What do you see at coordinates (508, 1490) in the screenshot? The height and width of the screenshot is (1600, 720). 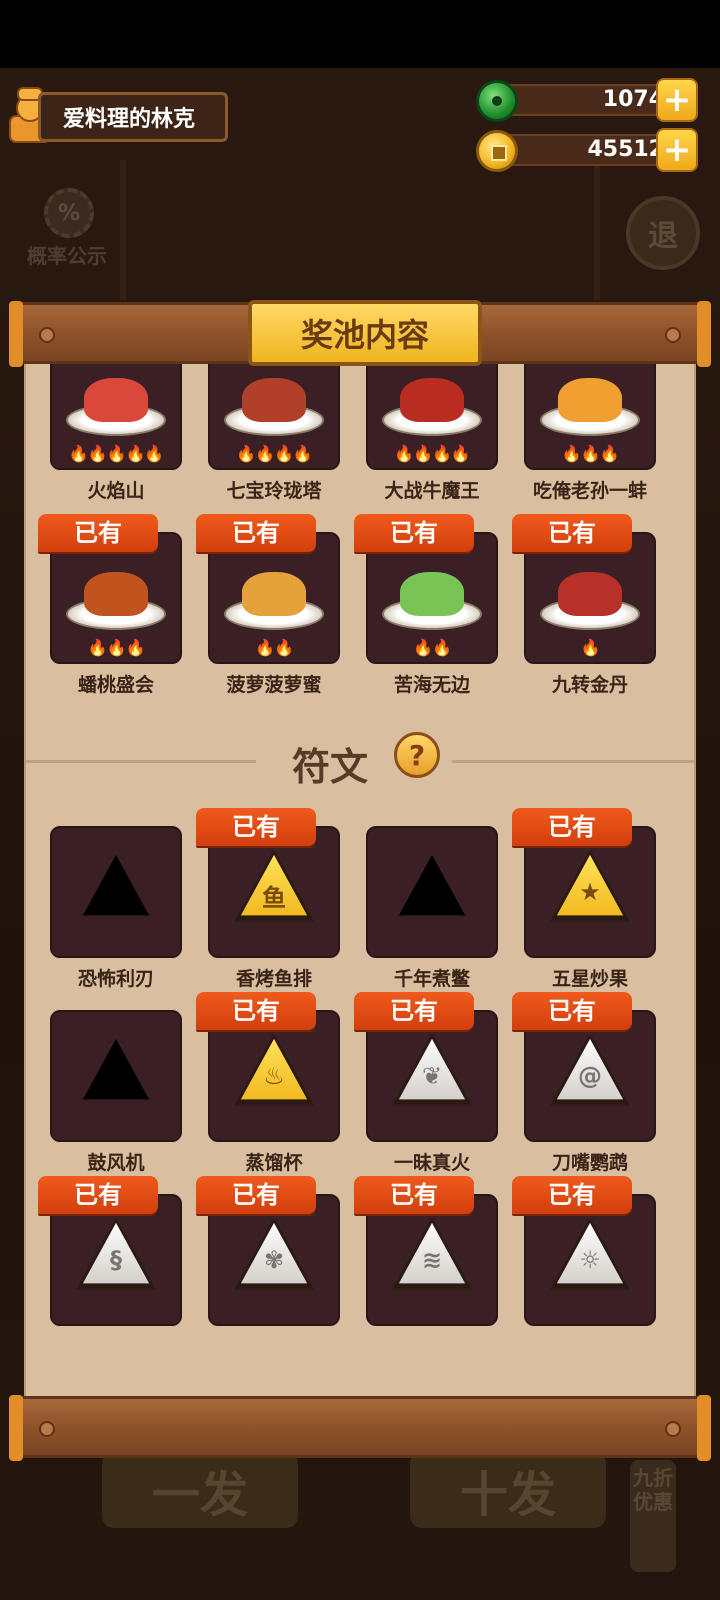 I see `draw-ten-button: 十发` at bounding box center [508, 1490].